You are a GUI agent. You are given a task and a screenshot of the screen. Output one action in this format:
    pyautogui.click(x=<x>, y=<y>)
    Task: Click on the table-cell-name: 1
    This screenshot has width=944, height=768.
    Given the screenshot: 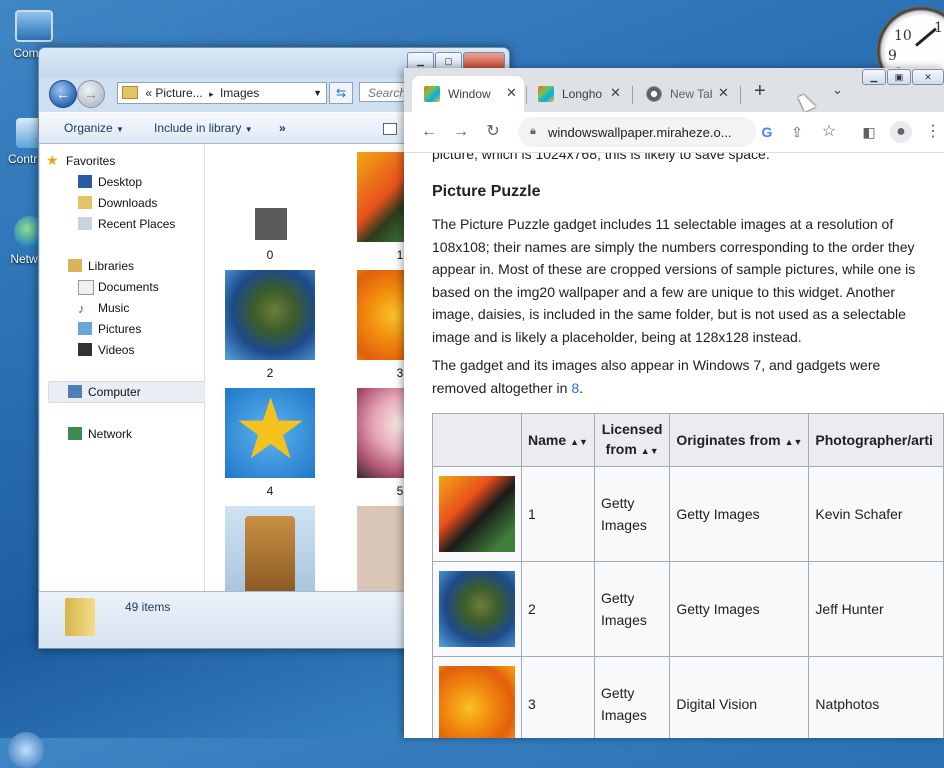 What is the action you would take?
    pyautogui.click(x=558, y=514)
    